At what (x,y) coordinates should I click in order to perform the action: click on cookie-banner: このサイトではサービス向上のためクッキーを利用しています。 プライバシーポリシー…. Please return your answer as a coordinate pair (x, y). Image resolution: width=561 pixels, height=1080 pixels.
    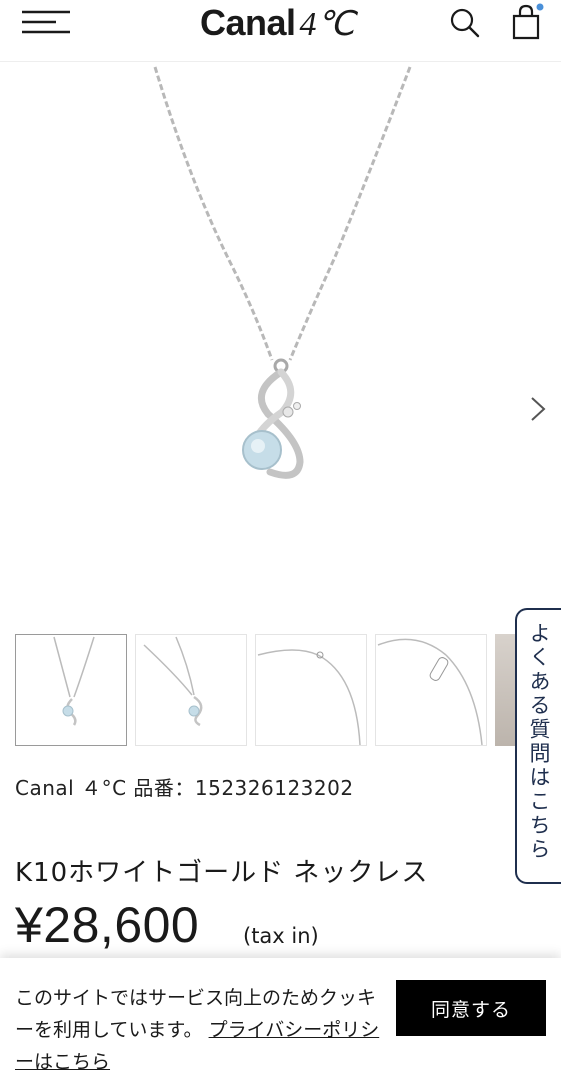
    Looking at the image, I should click on (280, 1019).